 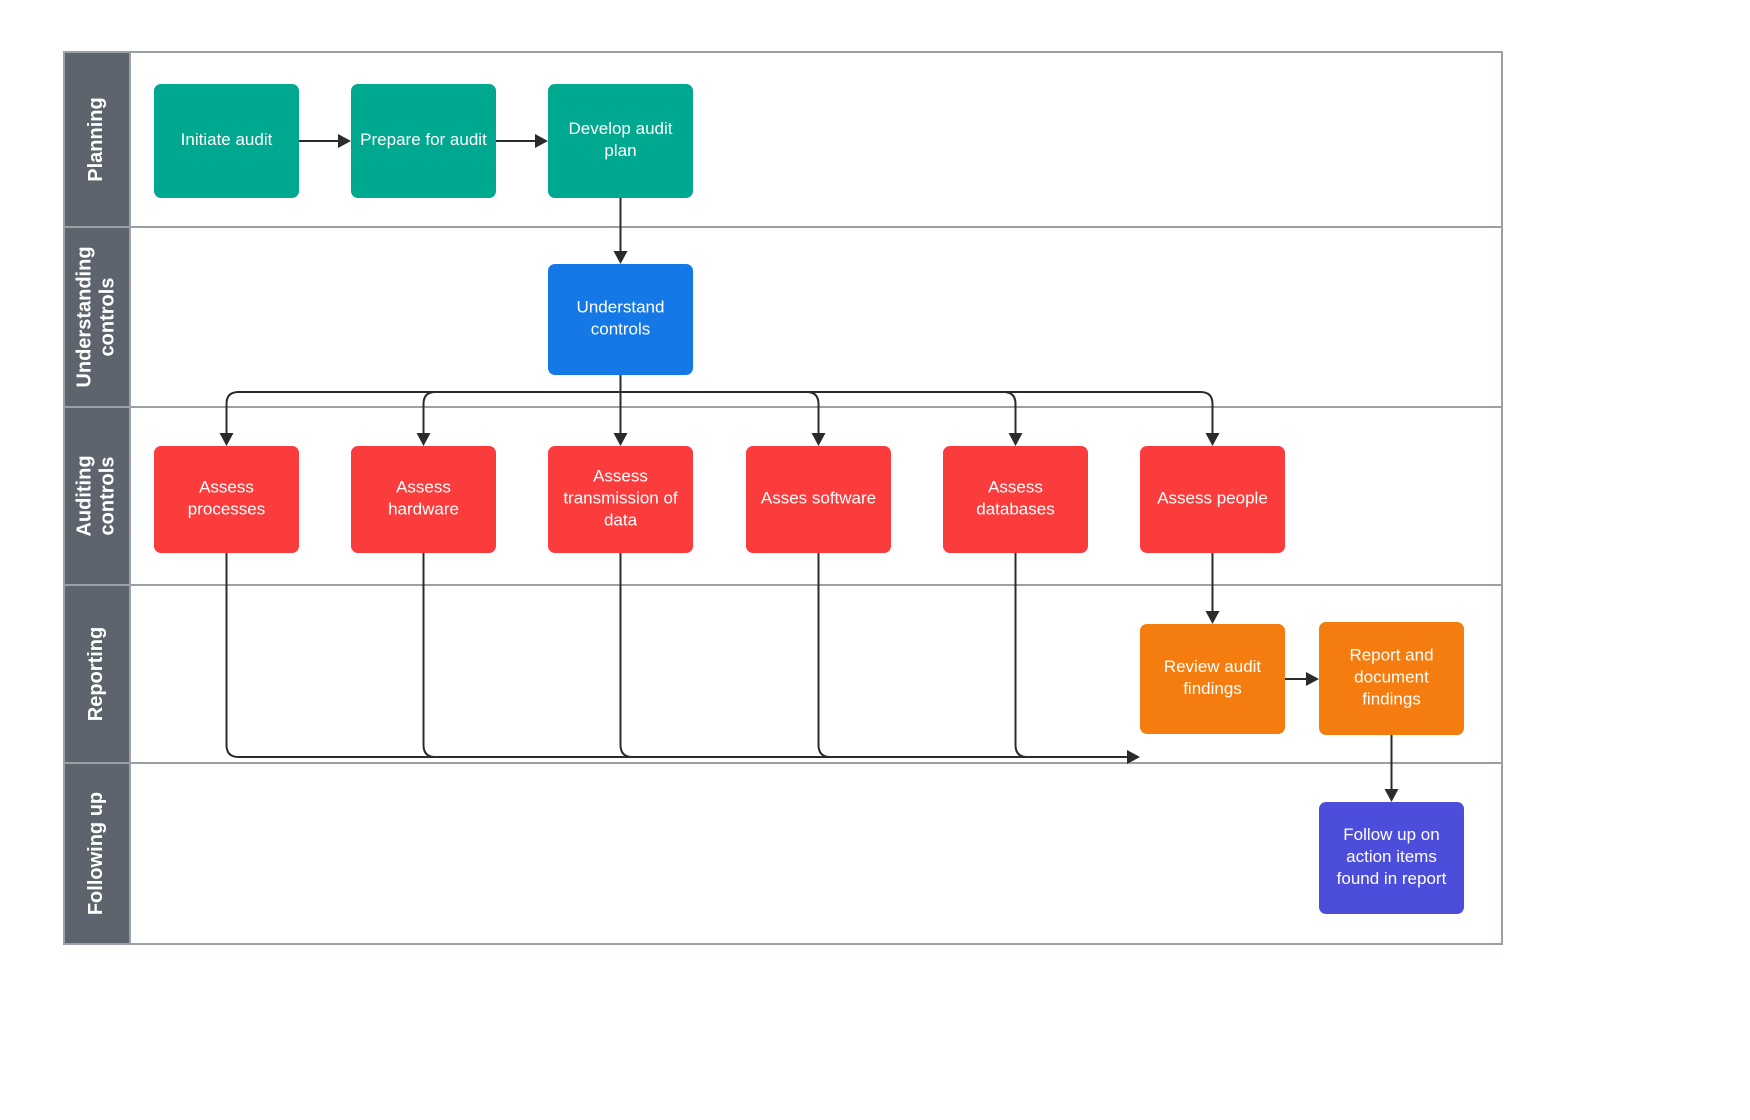 I want to click on swimlane-body-reporting, so click(x=816, y=674).